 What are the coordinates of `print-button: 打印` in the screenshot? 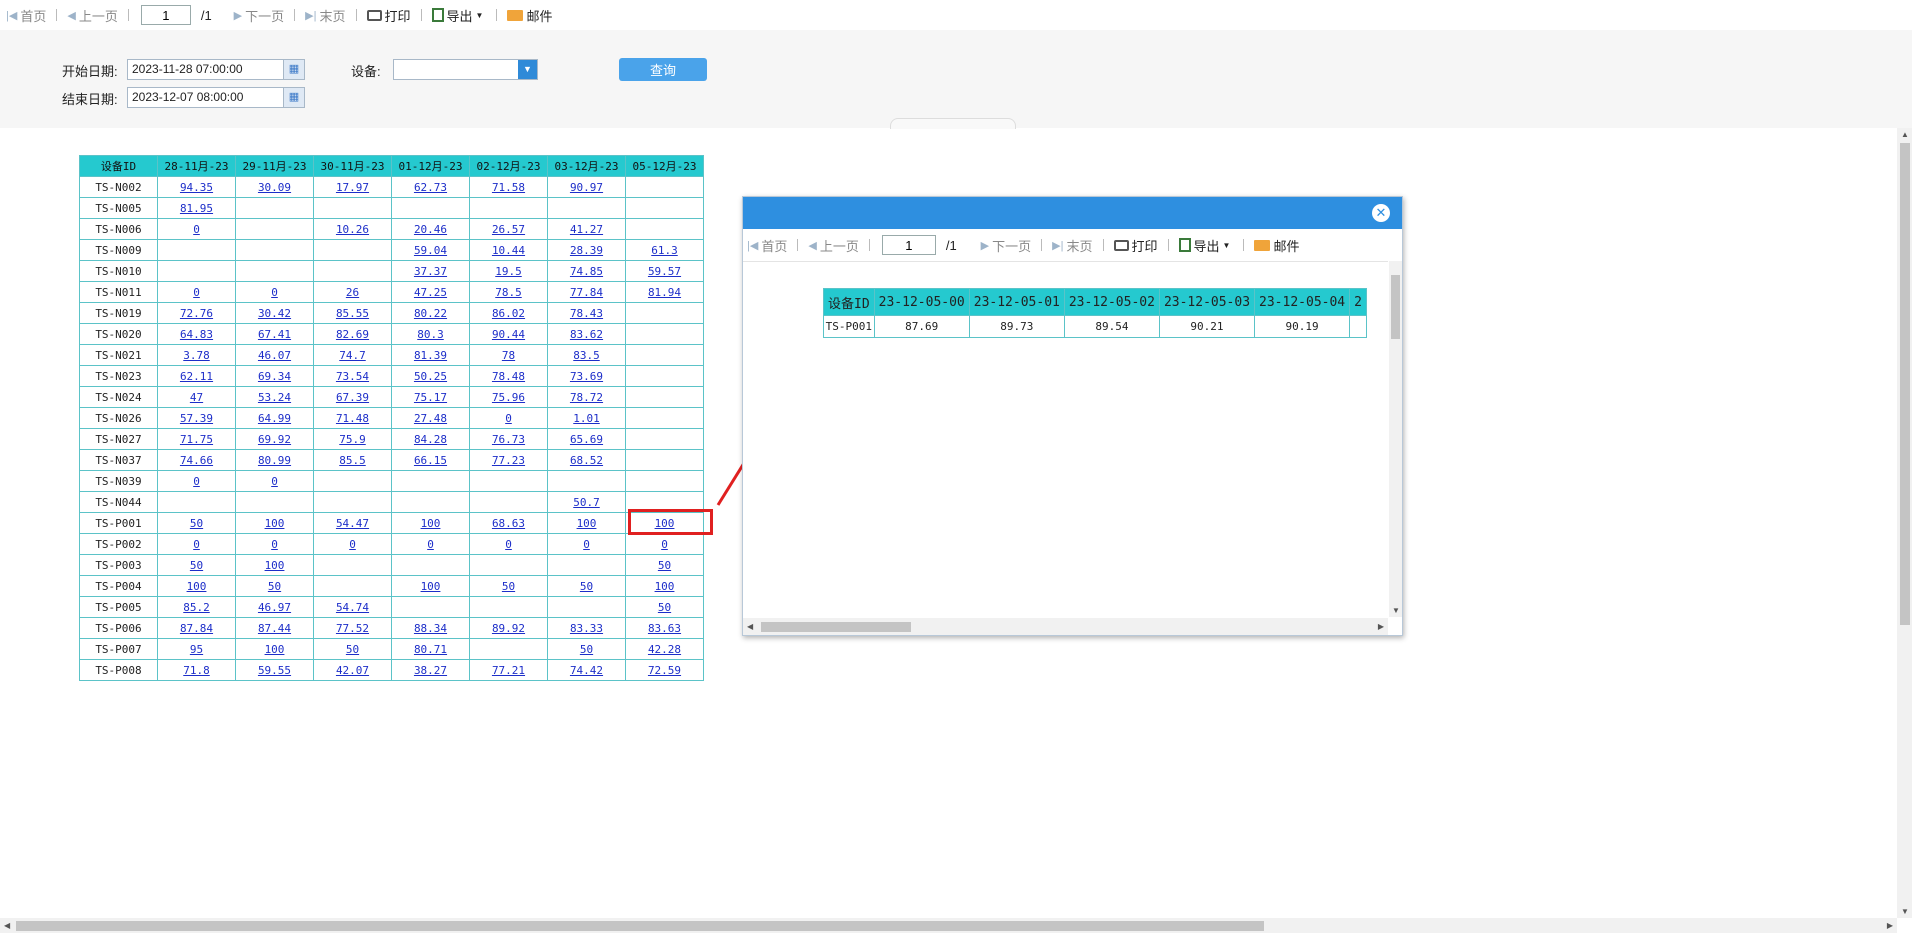 It's located at (1136, 245).